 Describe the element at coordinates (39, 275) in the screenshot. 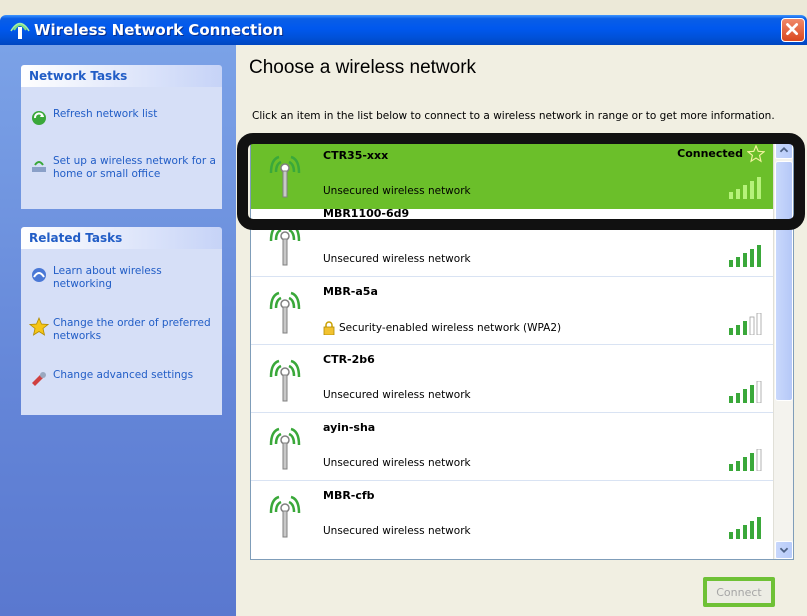

I see `help-icon` at that location.